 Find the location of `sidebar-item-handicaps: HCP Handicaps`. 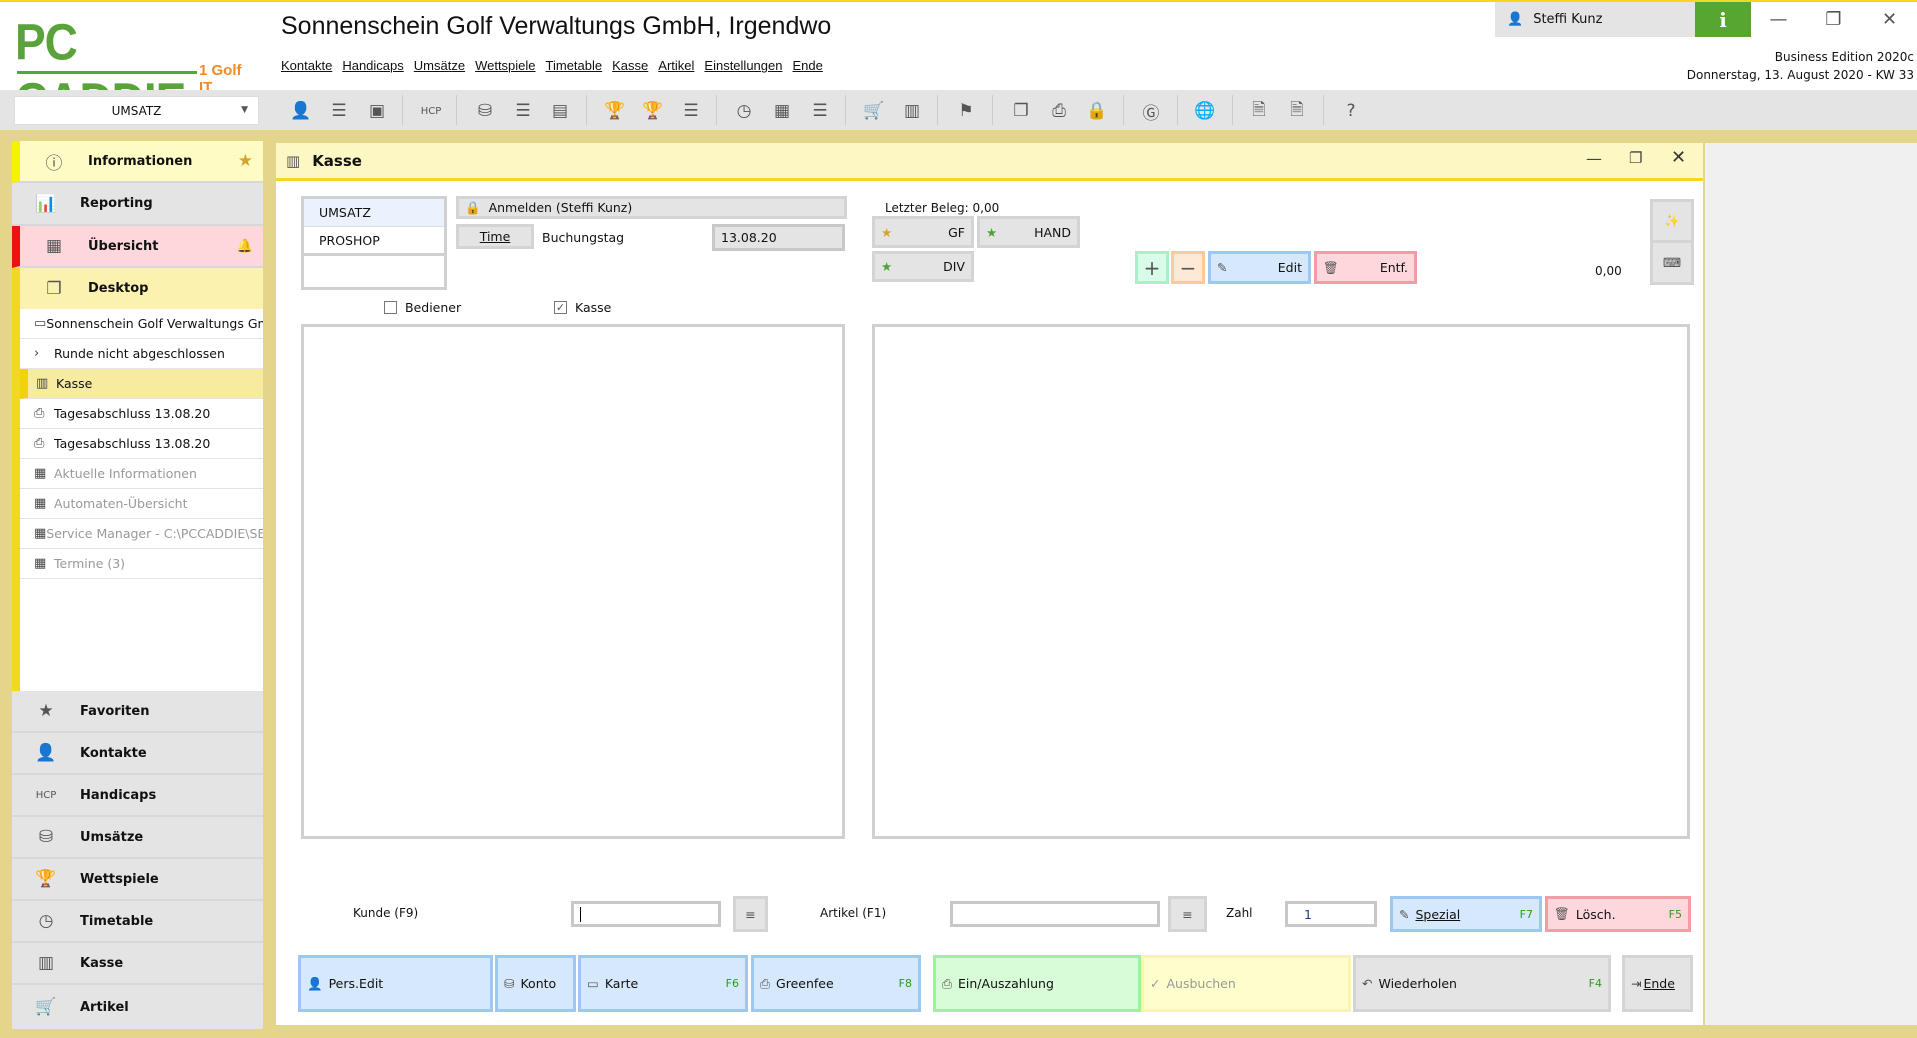

sidebar-item-handicaps: HCP Handicaps is located at coordinates (137, 796).